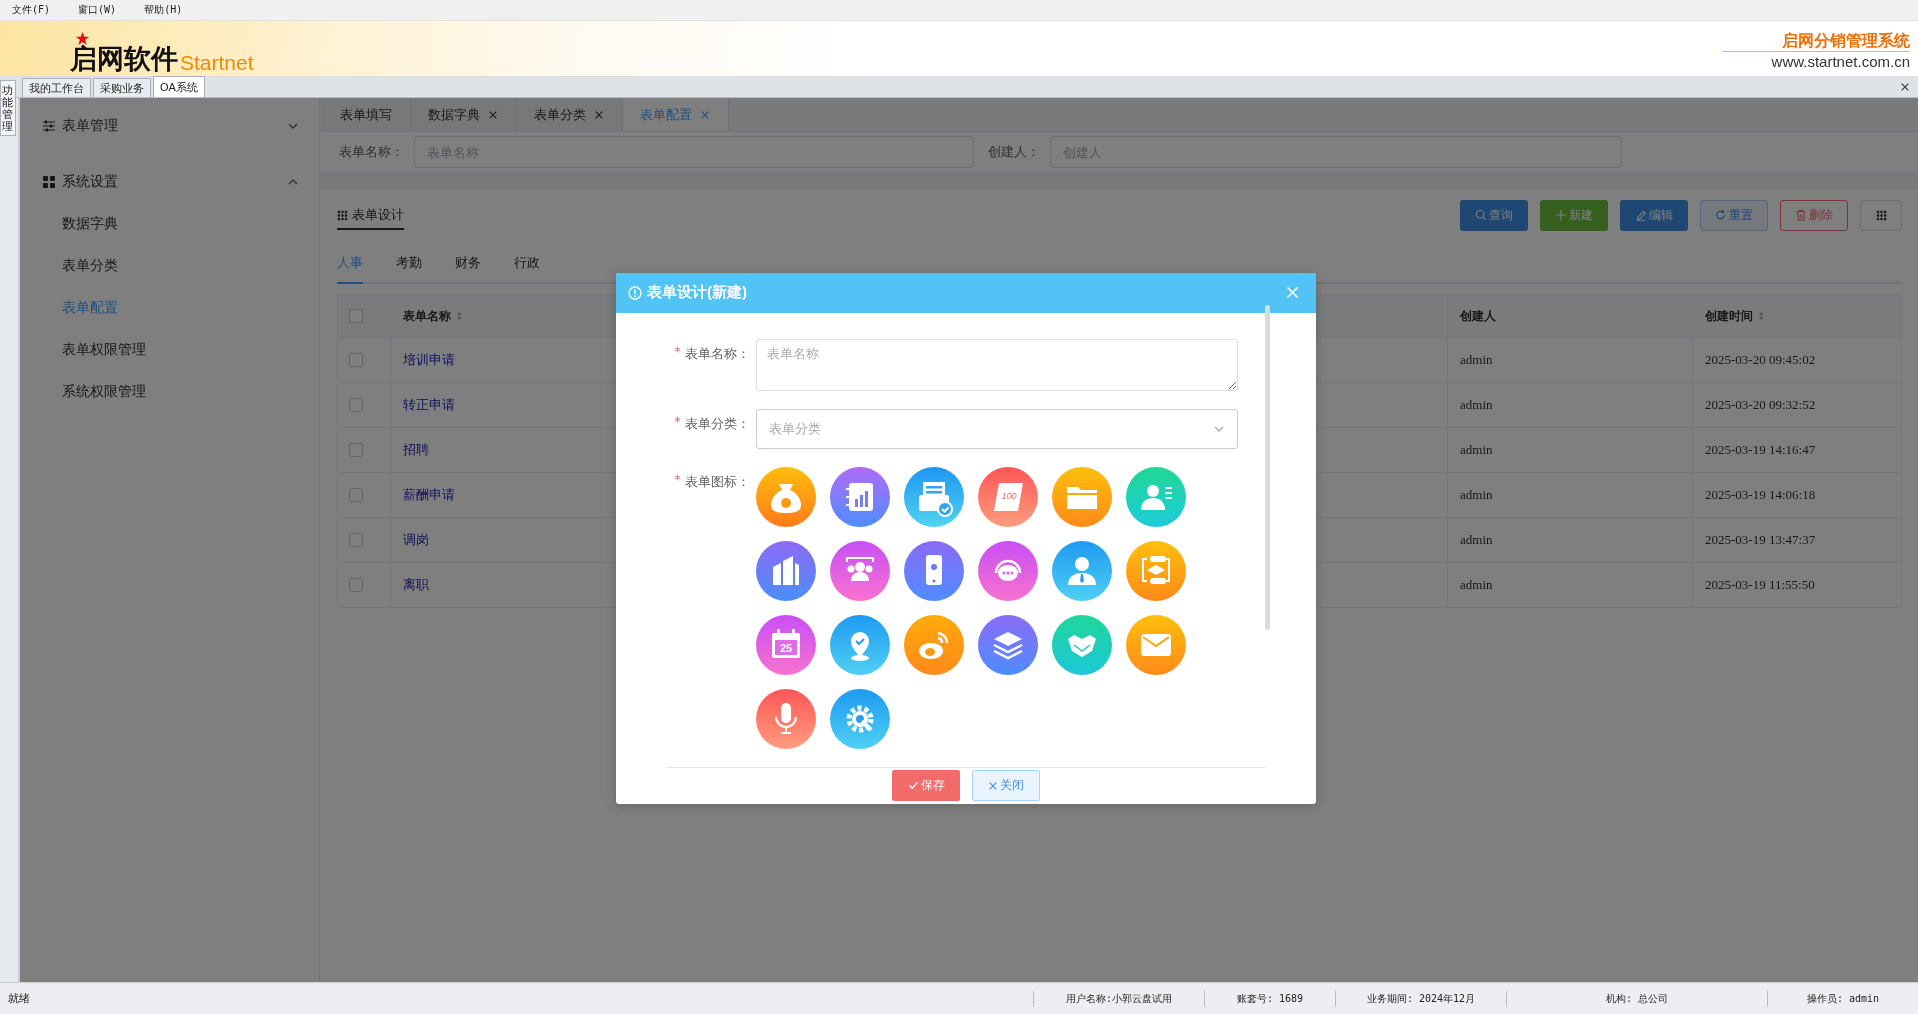 The height and width of the screenshot is (1014, 1918). I want to click on sliders-icon, so click(49, 126).